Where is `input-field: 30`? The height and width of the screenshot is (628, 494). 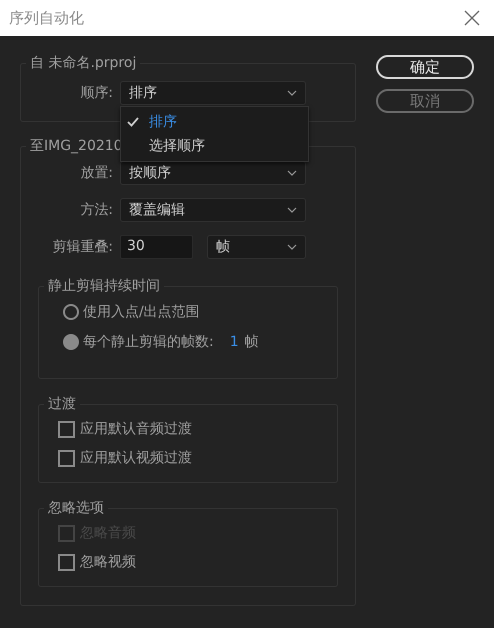 input-field: 30 is located at coordinates (156, 247).